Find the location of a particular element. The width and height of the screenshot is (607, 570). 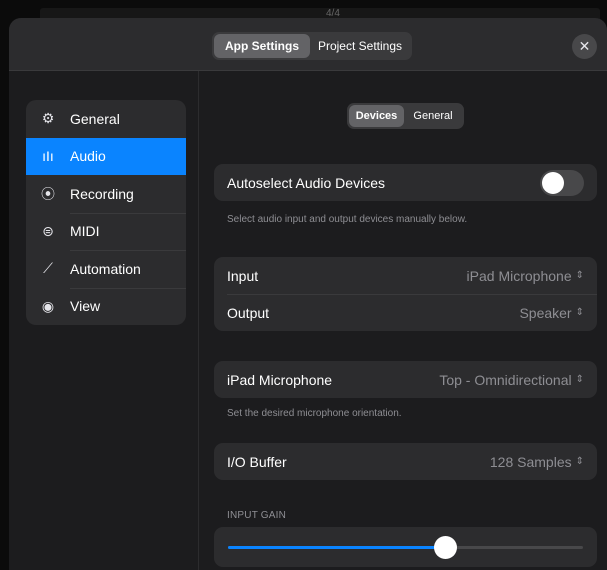

settings-header: App Settings Project Settings ✕ is located at coordinates (308, 44).